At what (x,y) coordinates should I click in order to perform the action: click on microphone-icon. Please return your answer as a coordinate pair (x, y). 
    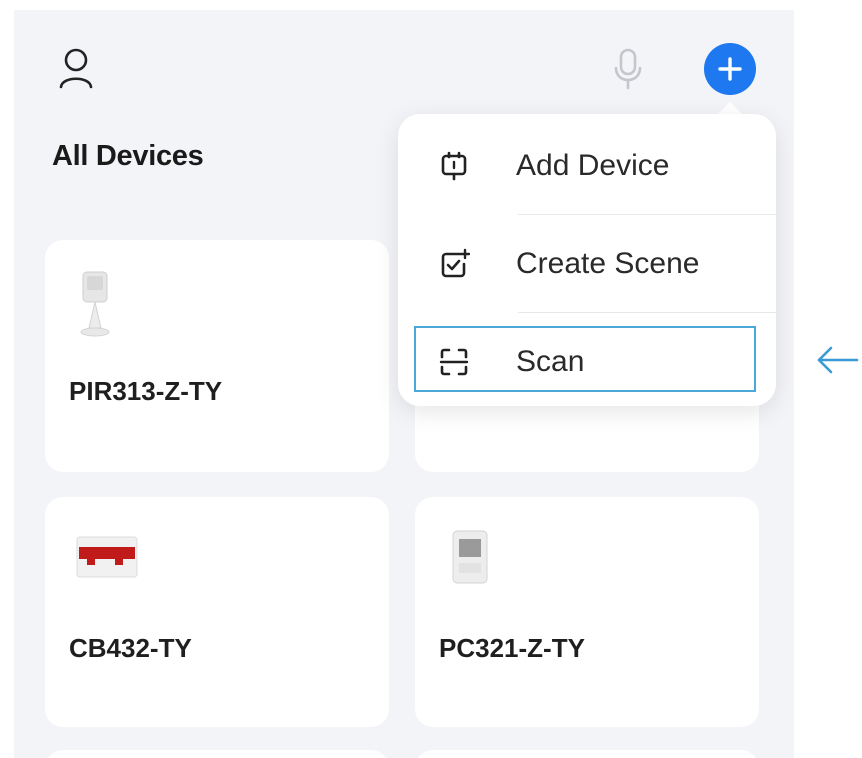
    Looking at the image, I should click on (628, 69).